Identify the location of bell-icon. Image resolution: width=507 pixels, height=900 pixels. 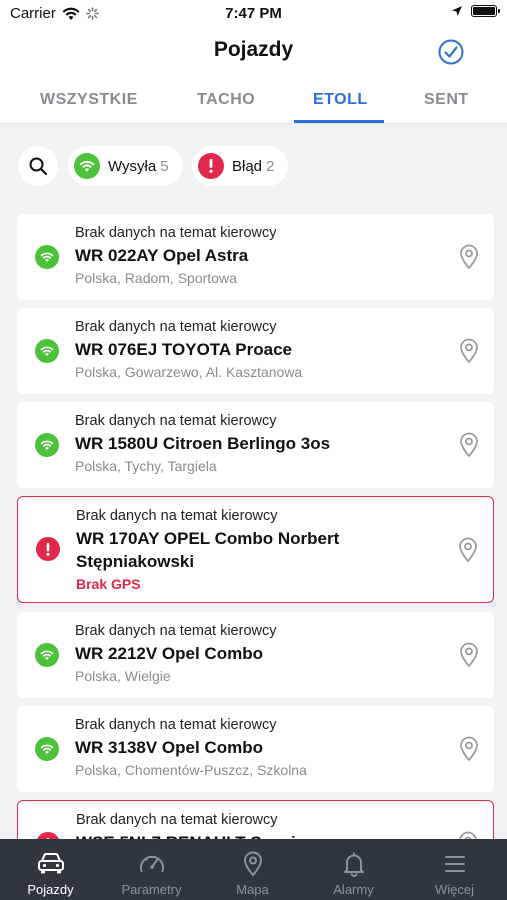
(354, 864).